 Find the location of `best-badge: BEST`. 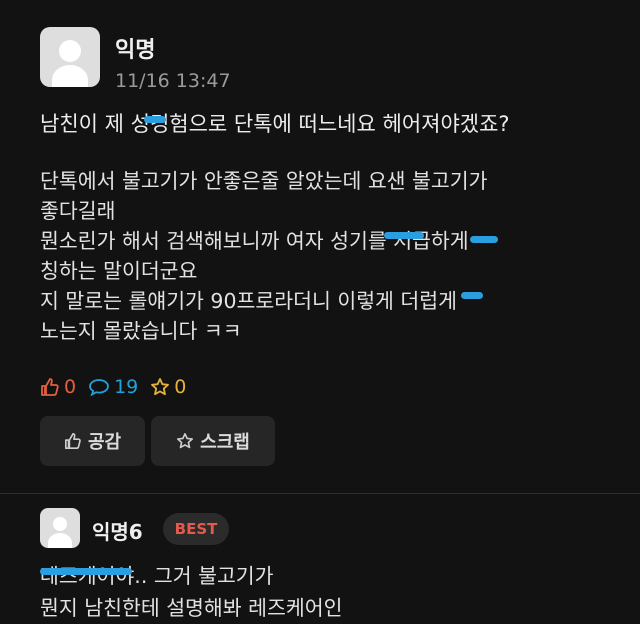

best-badge: BEST is located at coordinates (196, 529).